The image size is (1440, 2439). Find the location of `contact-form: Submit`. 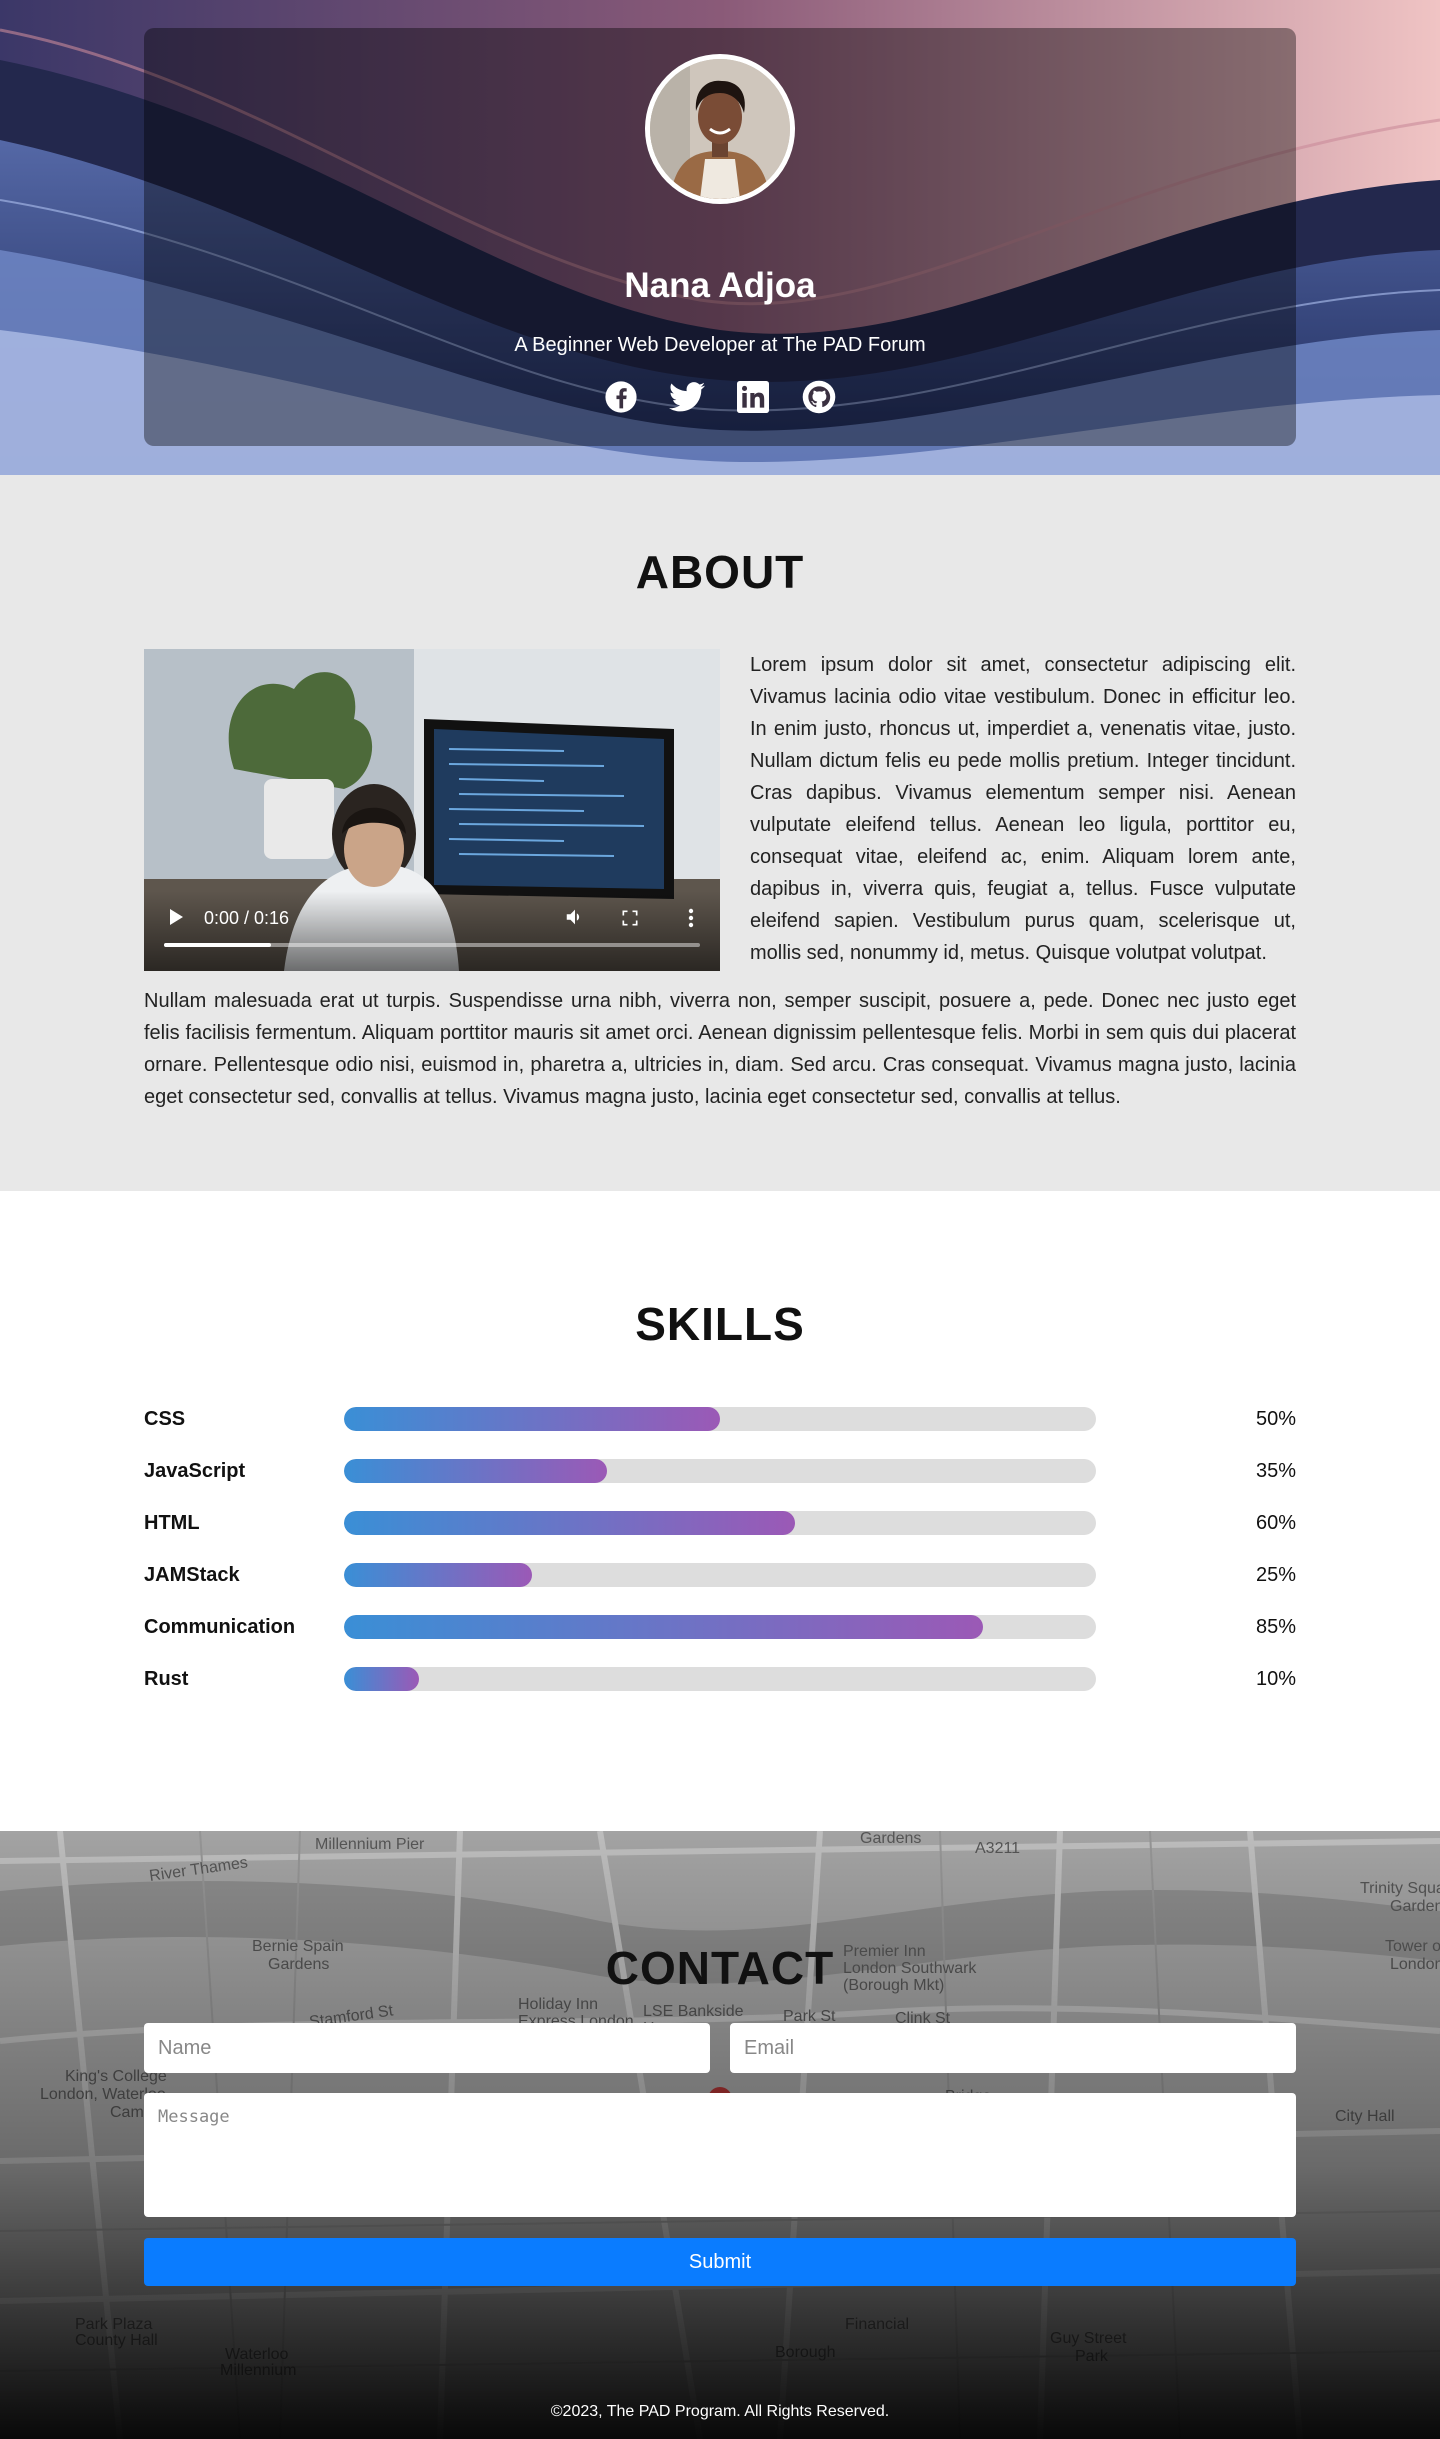

contact-form: Submit is located at coordinates (720, 2154).